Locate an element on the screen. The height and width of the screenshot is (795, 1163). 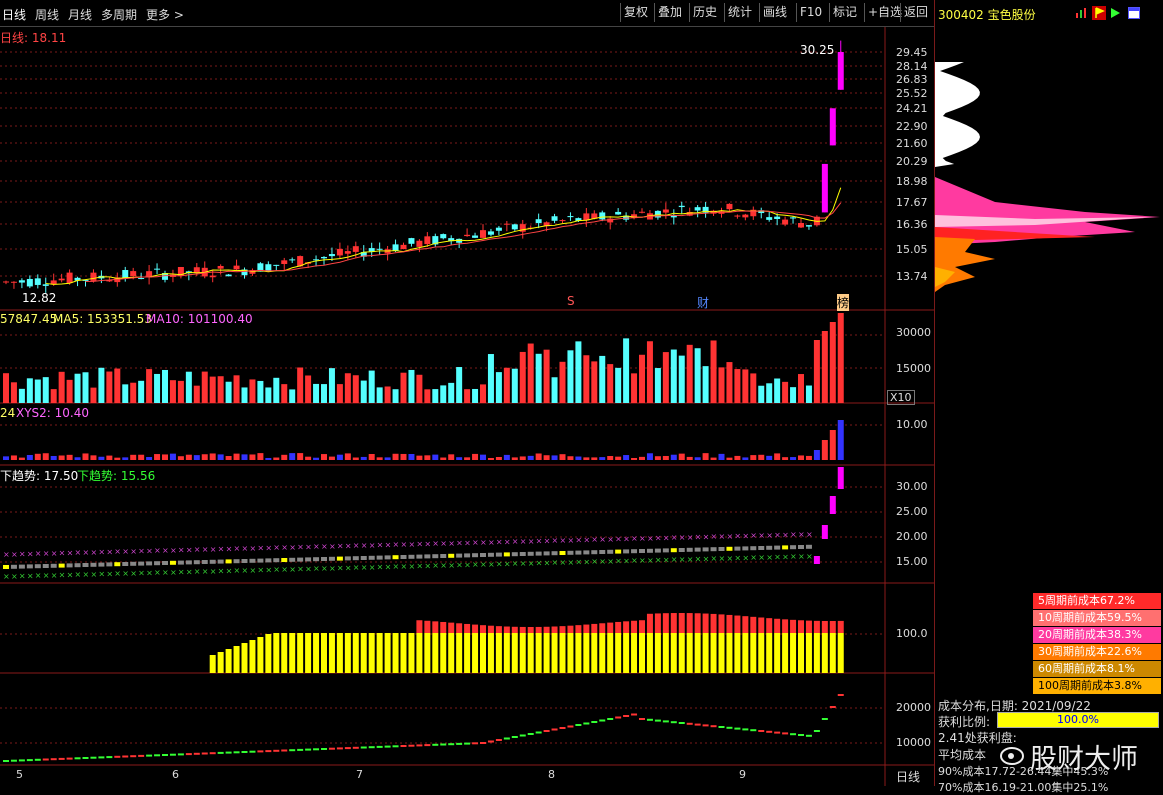
period-tab-weekly: 周线 is located at coordinates (47, 14).